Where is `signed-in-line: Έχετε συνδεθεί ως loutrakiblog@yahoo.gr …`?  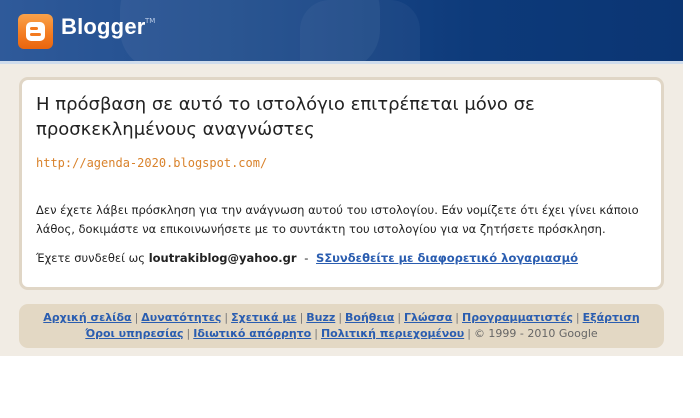
signed-in-line: Έχετε συνδεθεί ως loutrakiblog@yahoo.gr … is located at coordinates (307, 258).